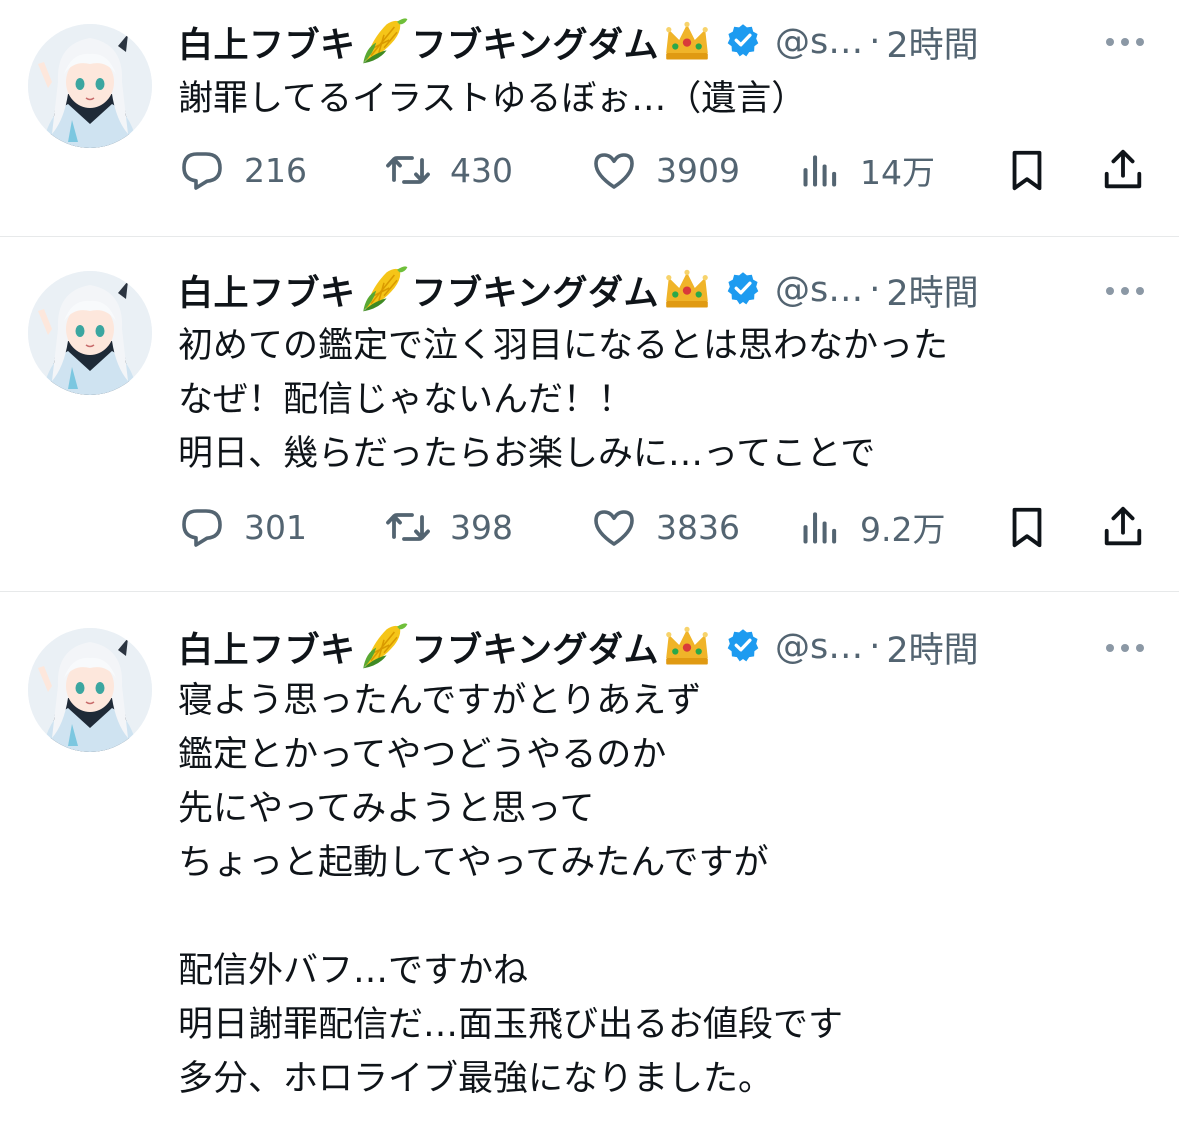 This screenshot has width=1179, height=1125. What do you see at coordinates (492, 99) in the screenshot?
I see `tweet-text: 謝罪してるイラストゆるぼぉ…（遺言）` at bounding box center [492, 99].